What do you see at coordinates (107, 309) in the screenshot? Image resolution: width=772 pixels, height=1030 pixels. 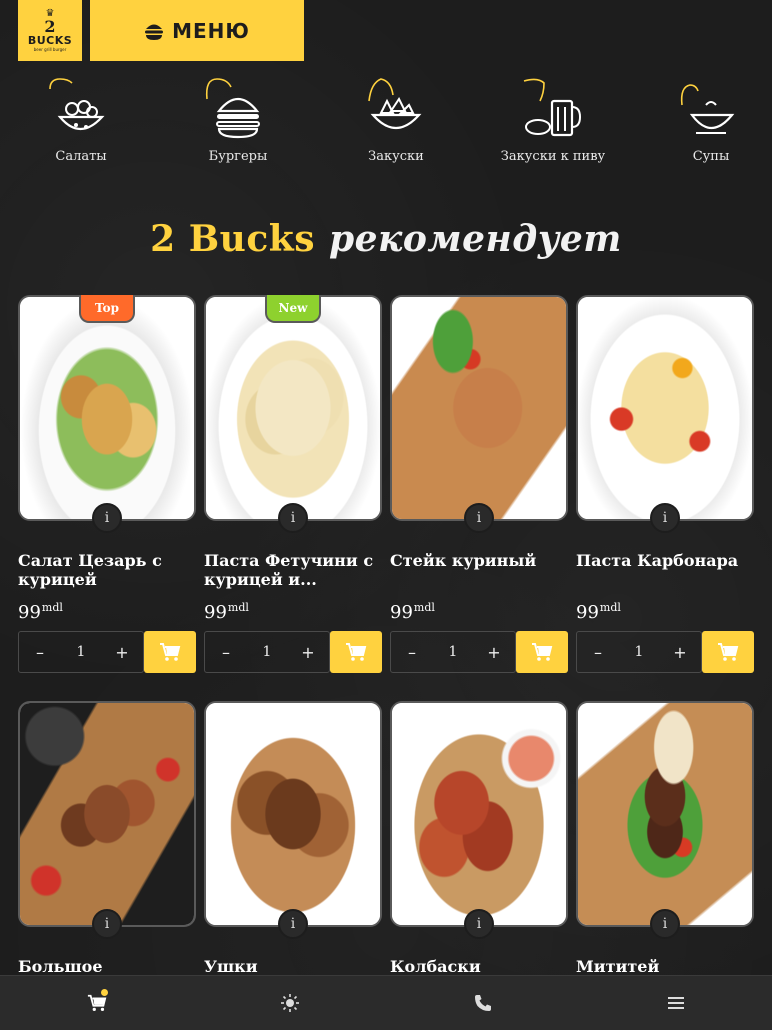 I see `top-badge: Top` at bounding box center [107, 309].